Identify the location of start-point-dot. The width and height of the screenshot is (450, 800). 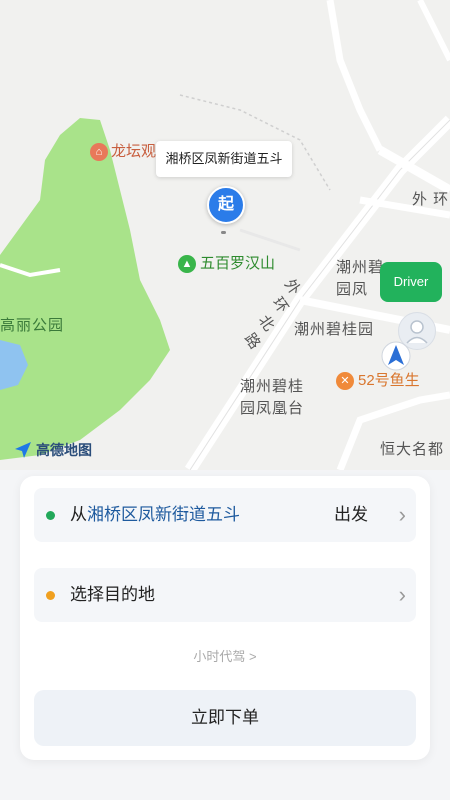
(223, 232).